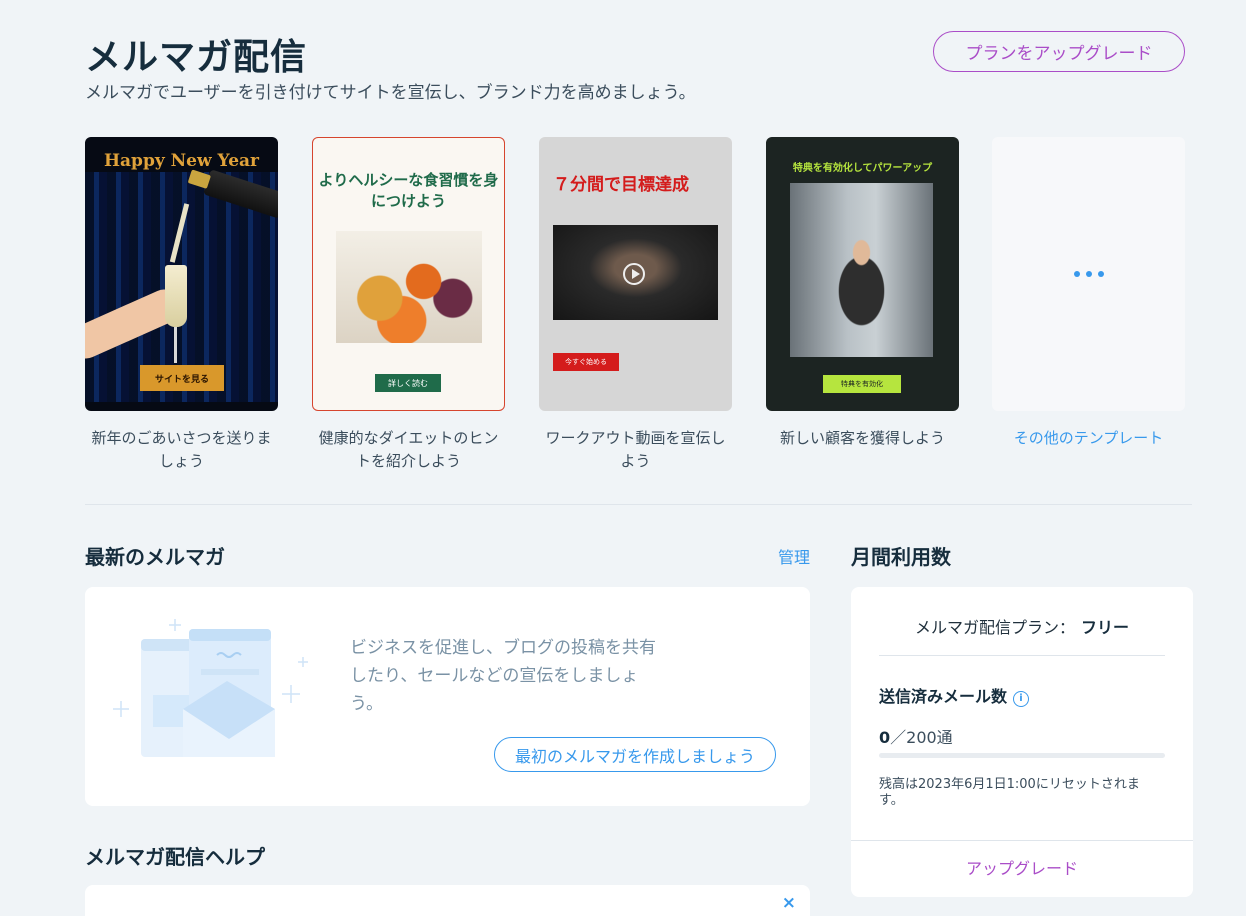  I want to click on template-button: サイトを見る, so click(182, 378).